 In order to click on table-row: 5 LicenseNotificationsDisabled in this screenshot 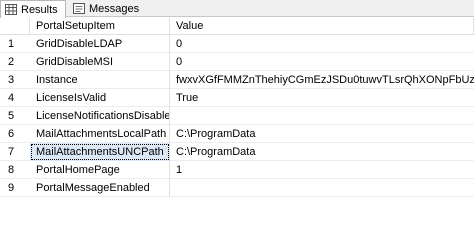, I will do `click(237, 116)`.